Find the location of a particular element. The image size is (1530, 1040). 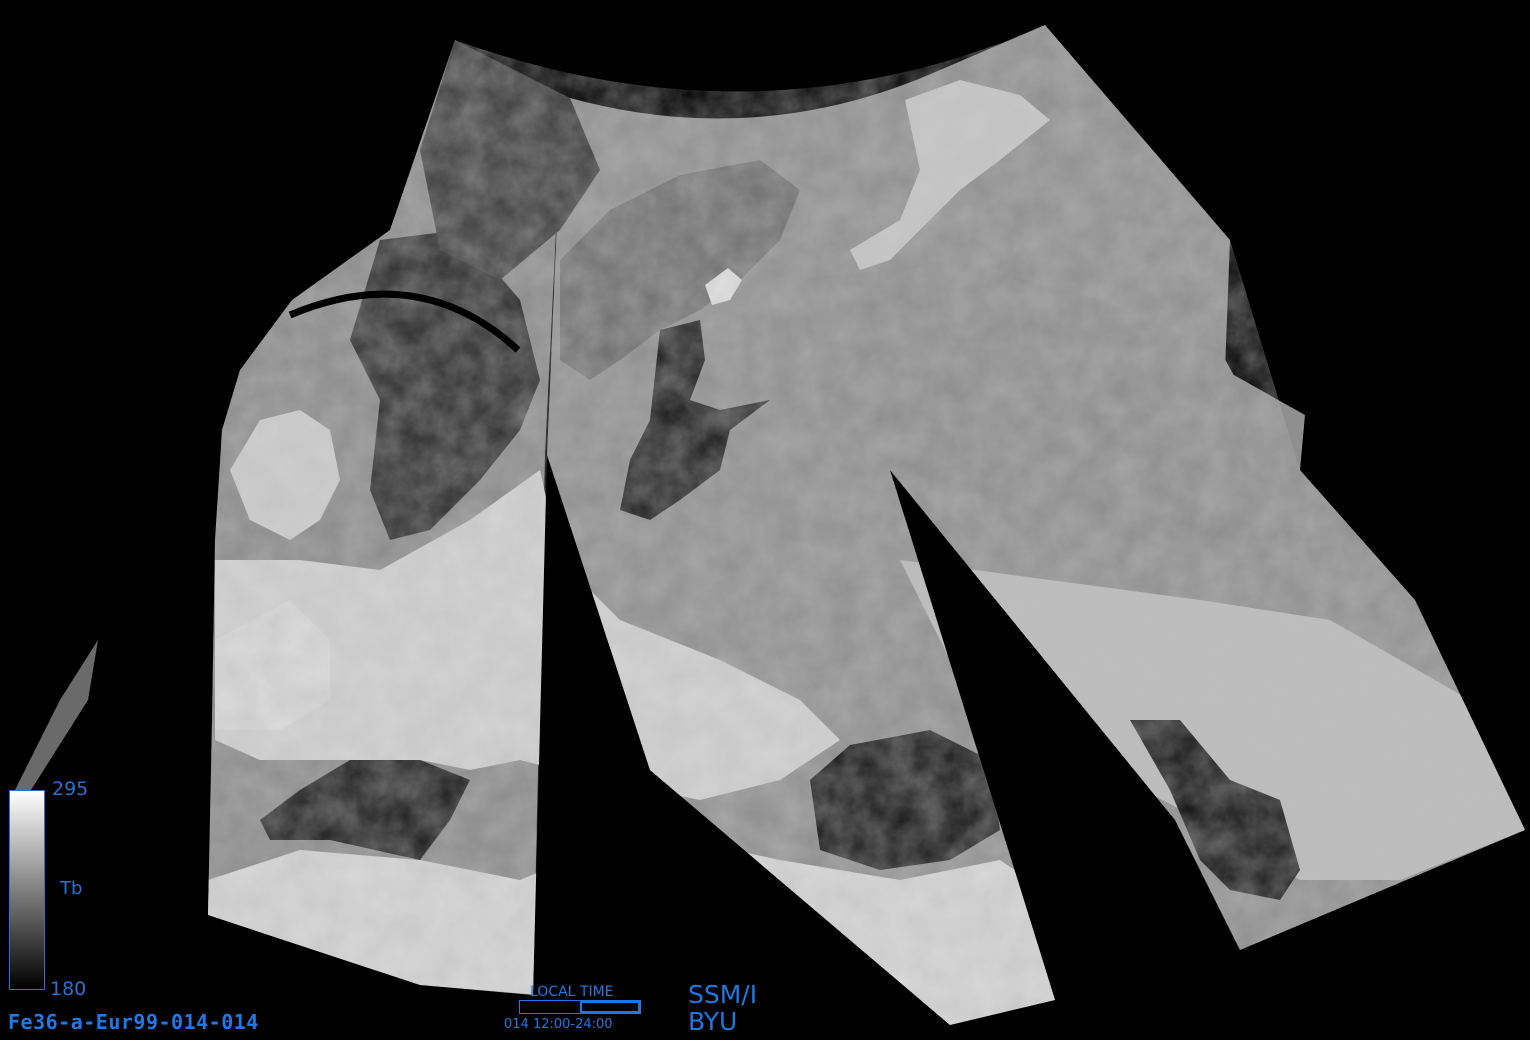

colorbar-variable-label: Tb is located at coordinates (71, 888).